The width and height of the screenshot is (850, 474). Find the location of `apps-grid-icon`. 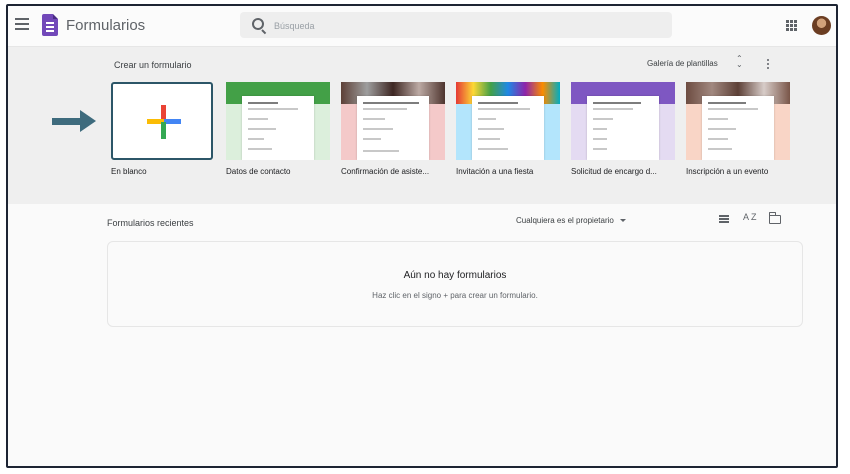

apps-grid-icon is located at coordinates (791, 25).